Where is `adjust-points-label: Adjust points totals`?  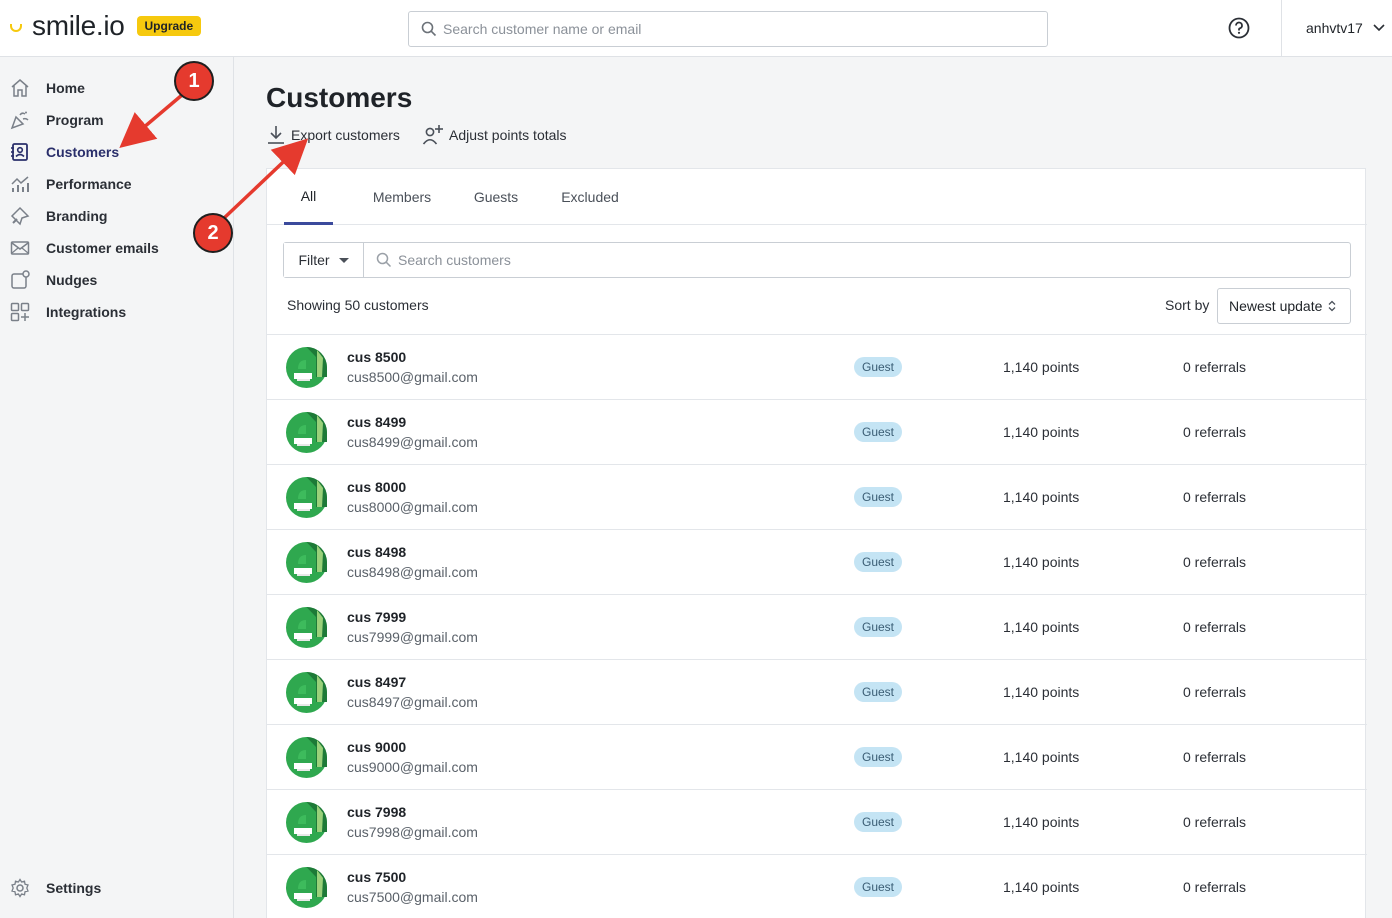 adjust-points-label: Adjust points totals is located at coordinates (508, 135).